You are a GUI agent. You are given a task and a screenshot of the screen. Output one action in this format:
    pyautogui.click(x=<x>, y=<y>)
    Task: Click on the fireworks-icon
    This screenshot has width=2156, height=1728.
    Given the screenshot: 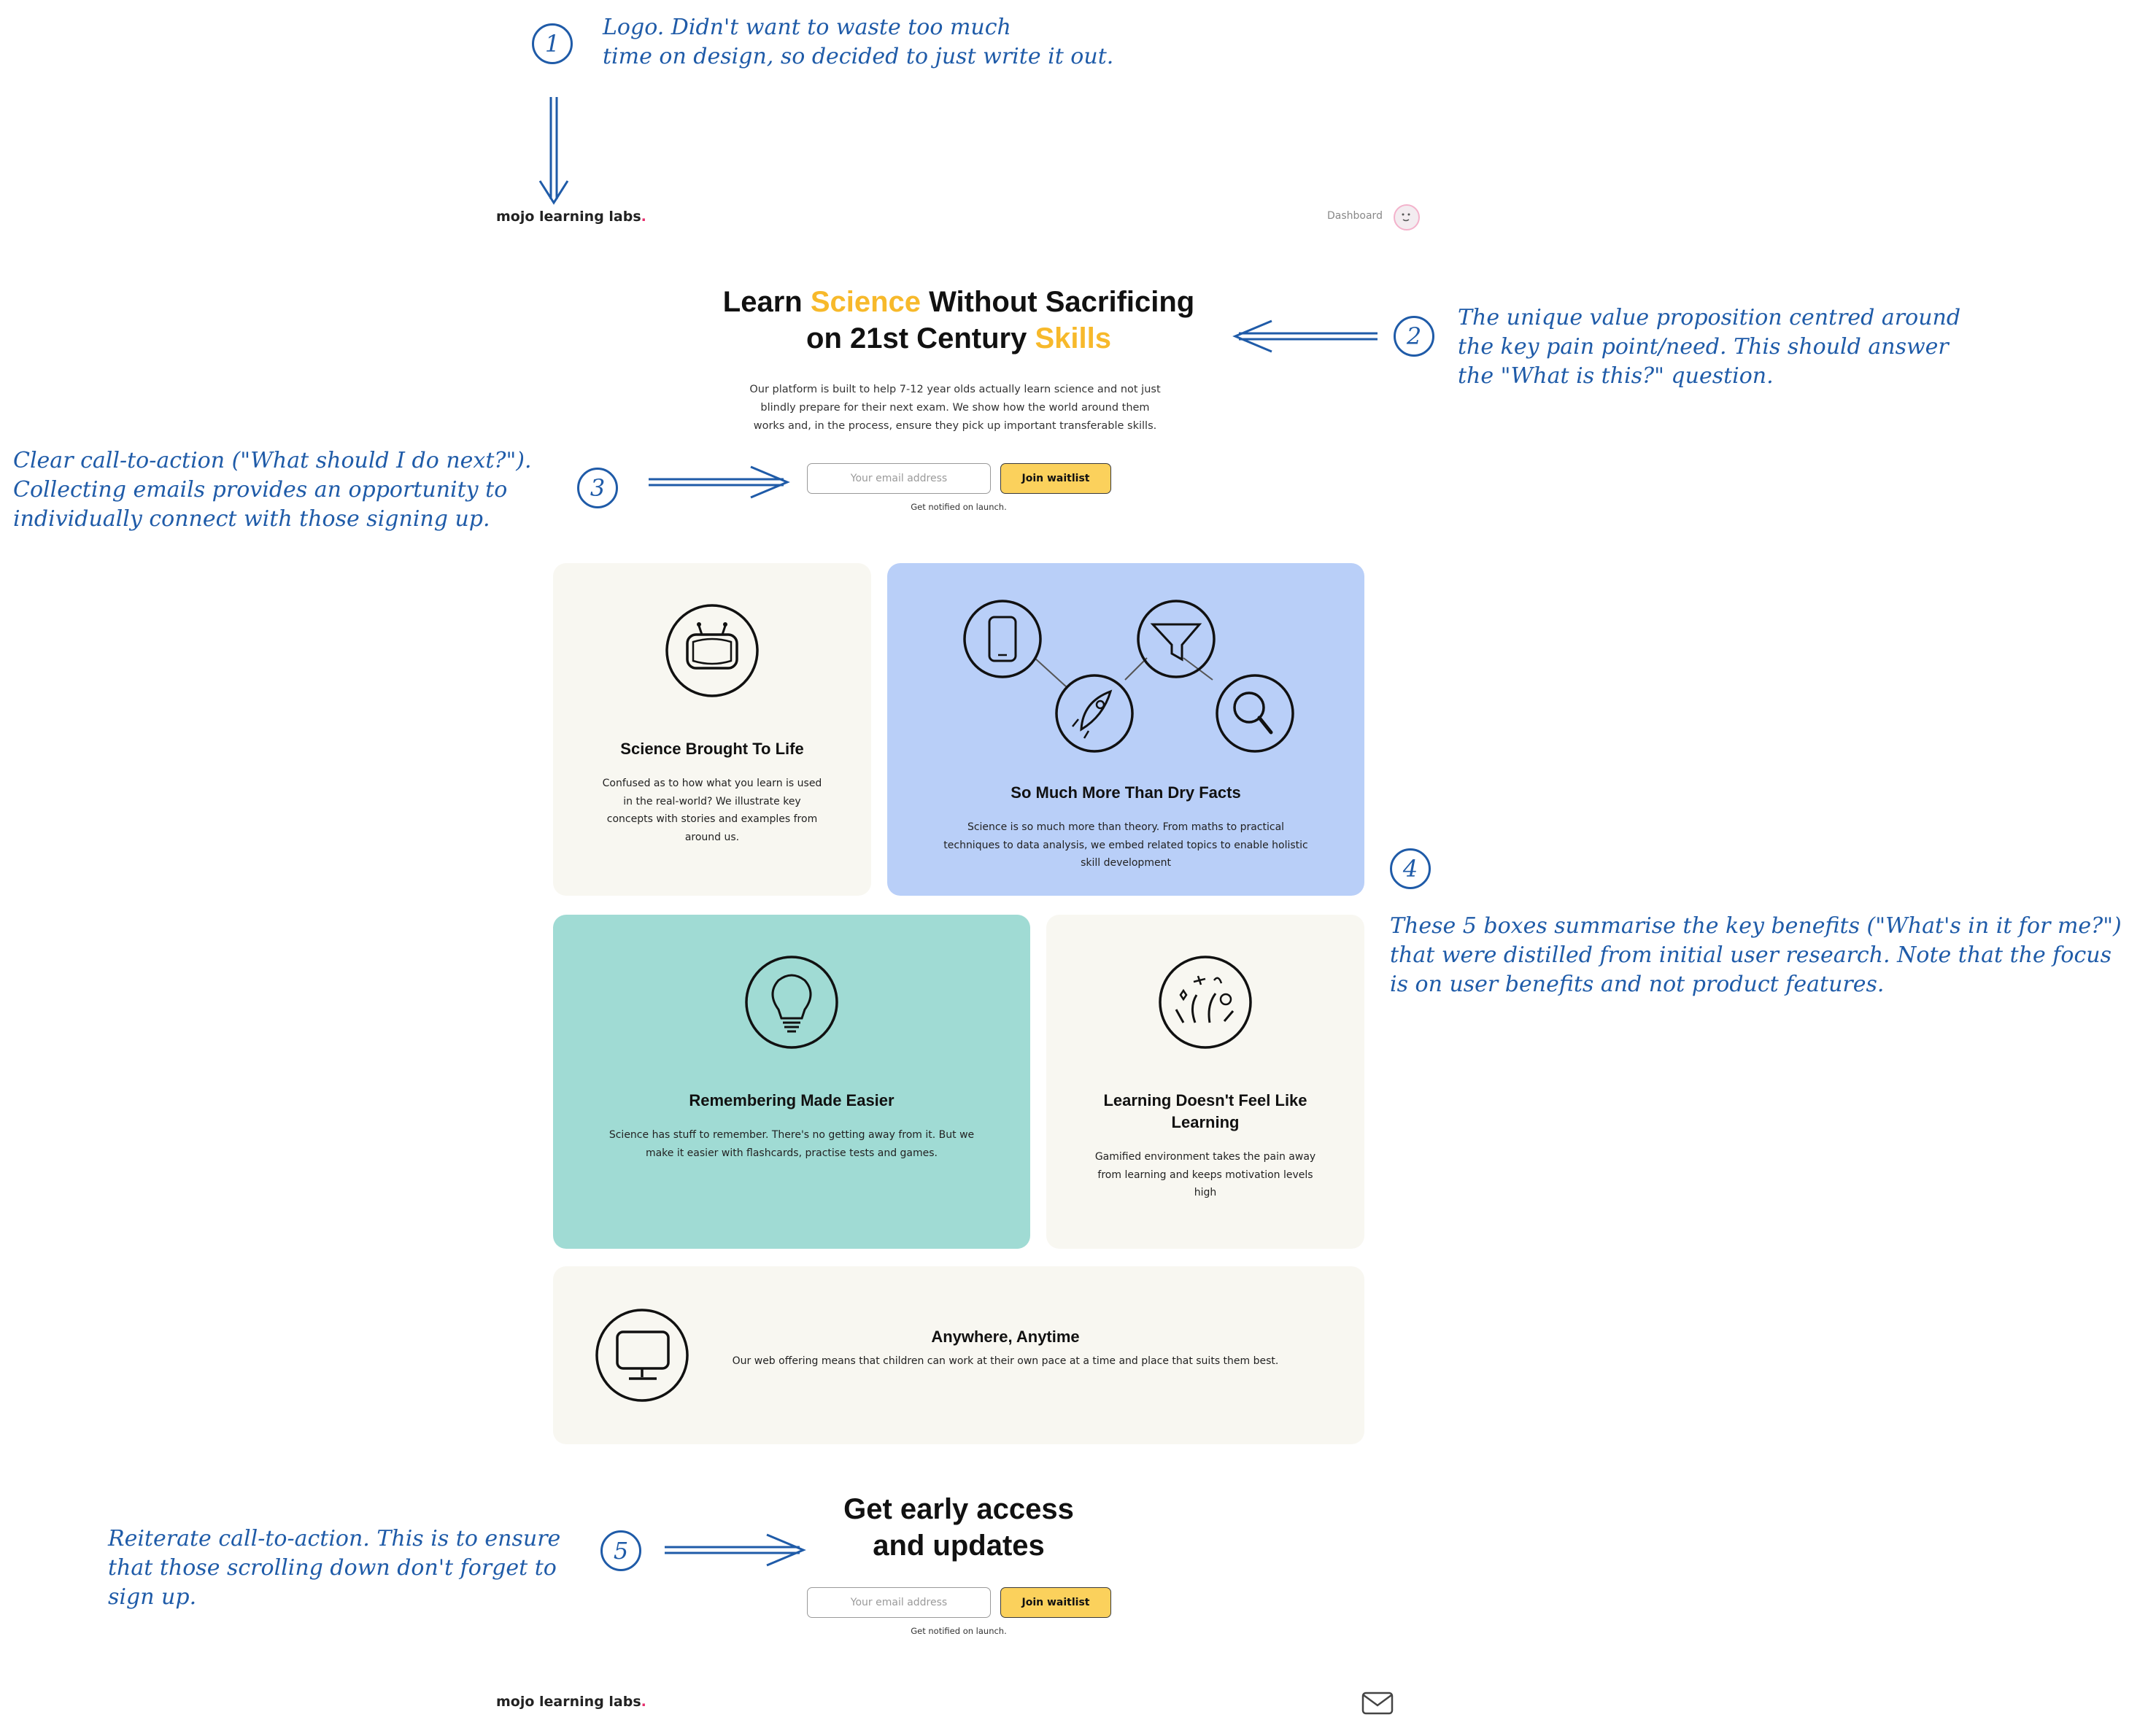 What is the action you would take?
    pyautogui.click(x=1205, y=1002)
    